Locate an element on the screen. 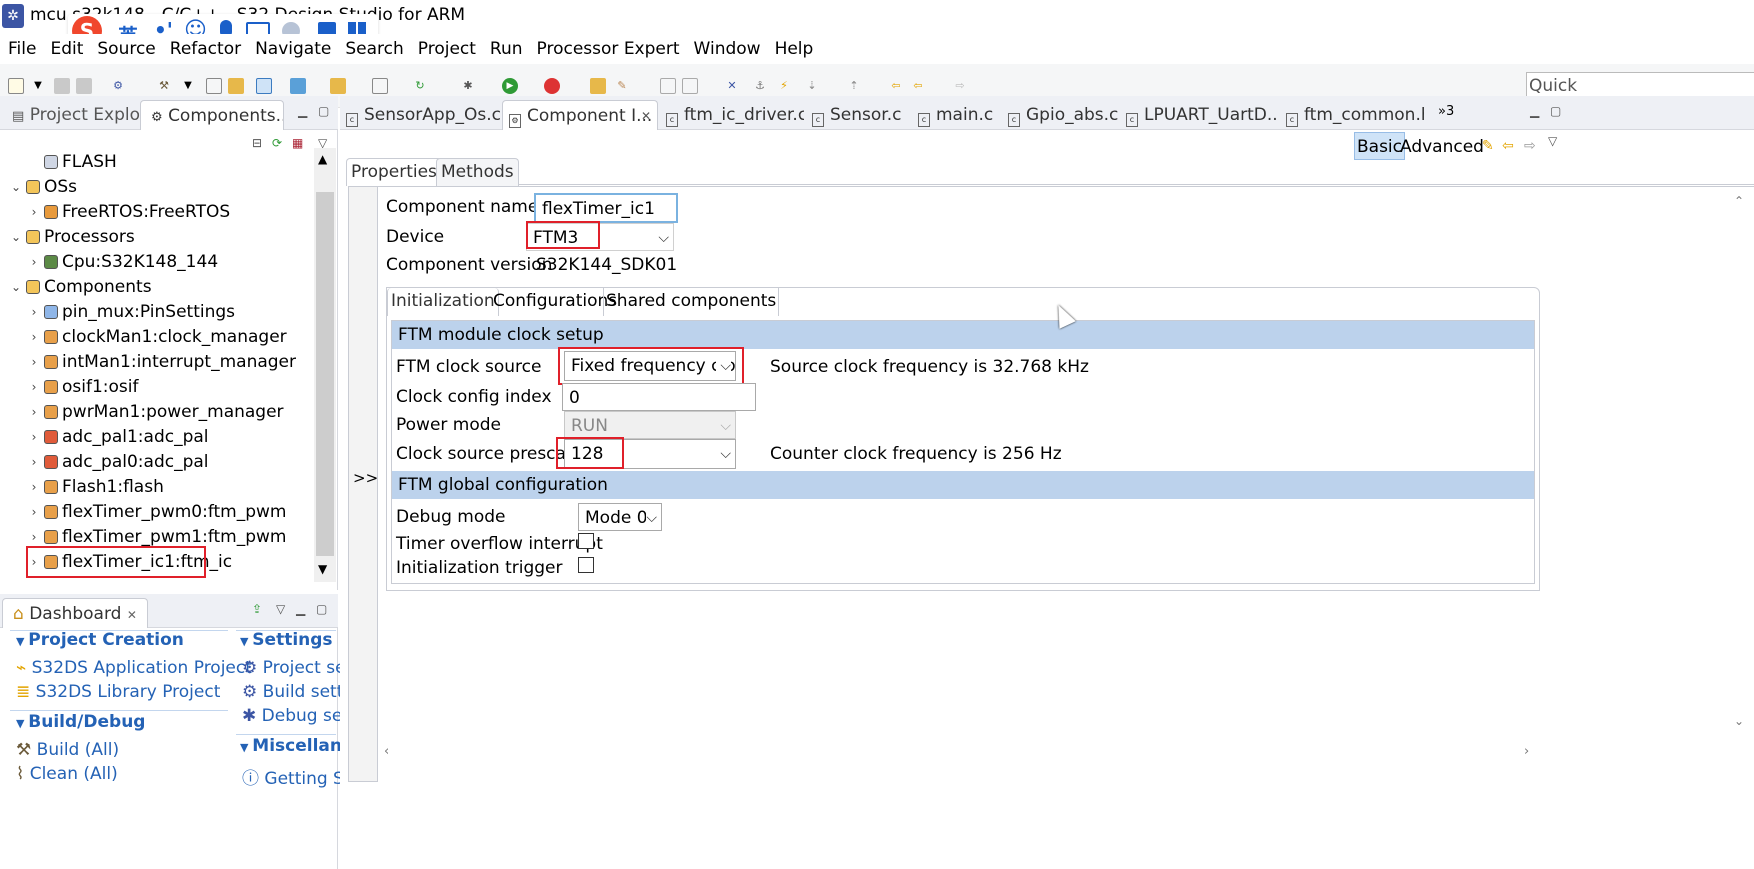 The width and height of the screenshot is (1754, 869). view-menu-icon: ▽ is located at coordinates (280, 609).